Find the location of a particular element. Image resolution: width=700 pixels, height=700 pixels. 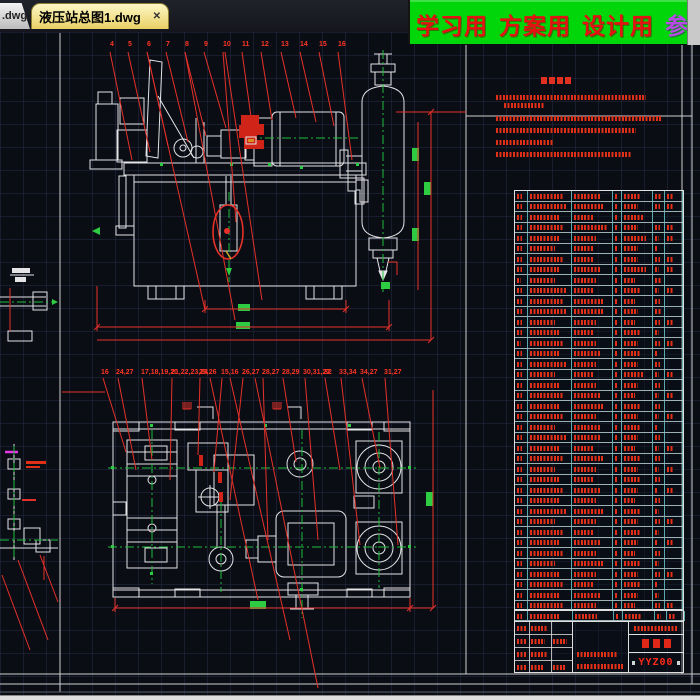

parts-list-header is located at coordinates (600, 616).